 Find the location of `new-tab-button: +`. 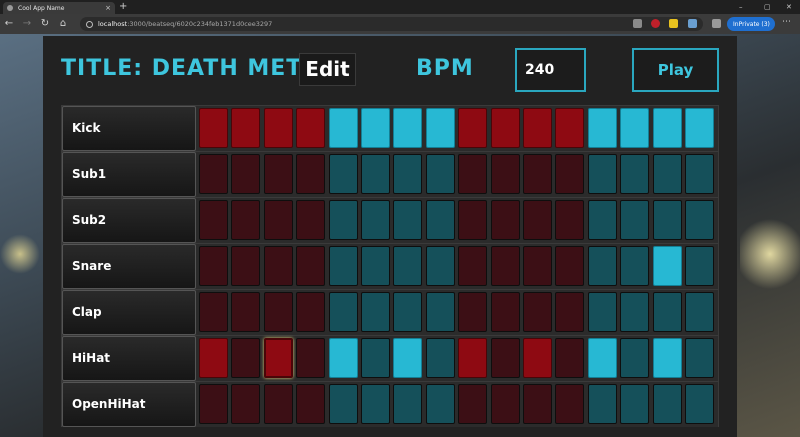

new-tab-button: + is located at coordinates (123, 7).